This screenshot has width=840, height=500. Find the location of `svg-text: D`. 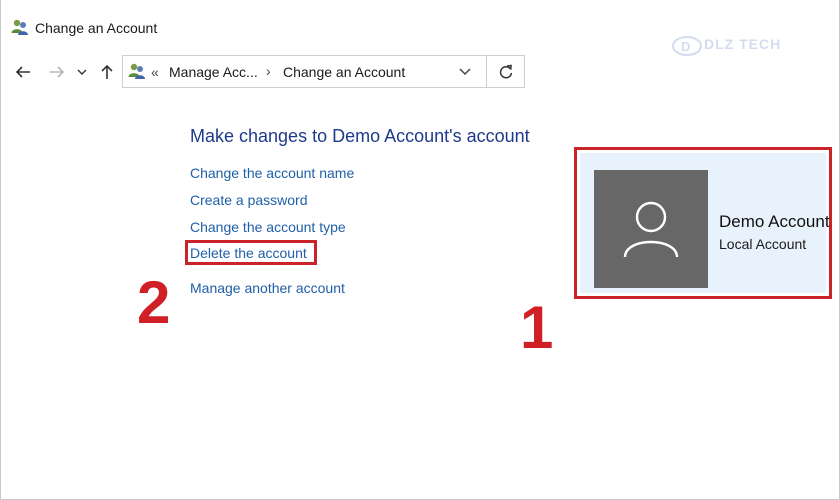

svg-text: D is located at coordinates (685, 46).